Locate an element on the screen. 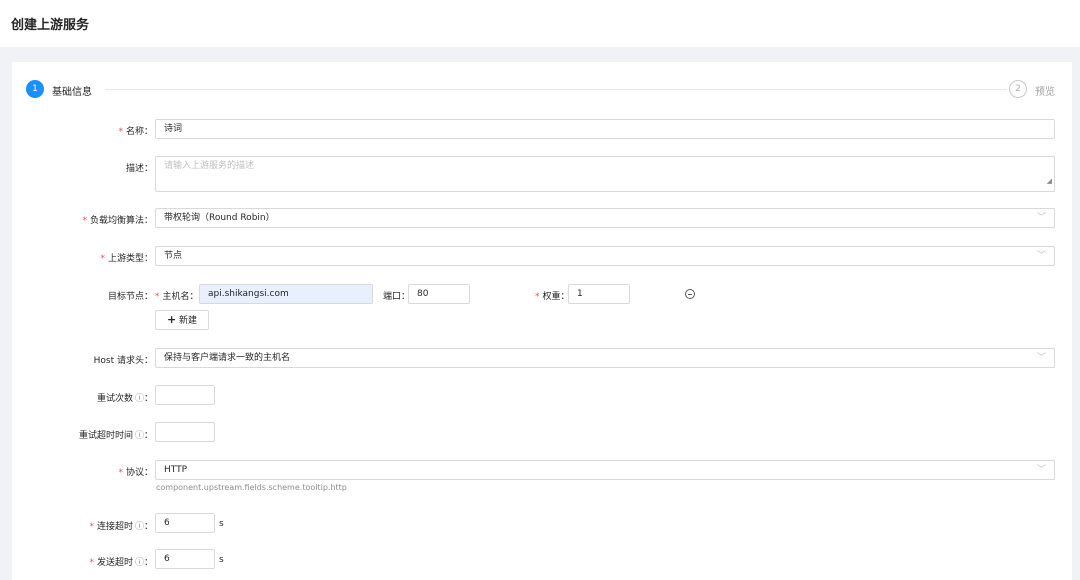 This screenshot has height=580, width=1080. retries-input is located at coordinates (185, 395).